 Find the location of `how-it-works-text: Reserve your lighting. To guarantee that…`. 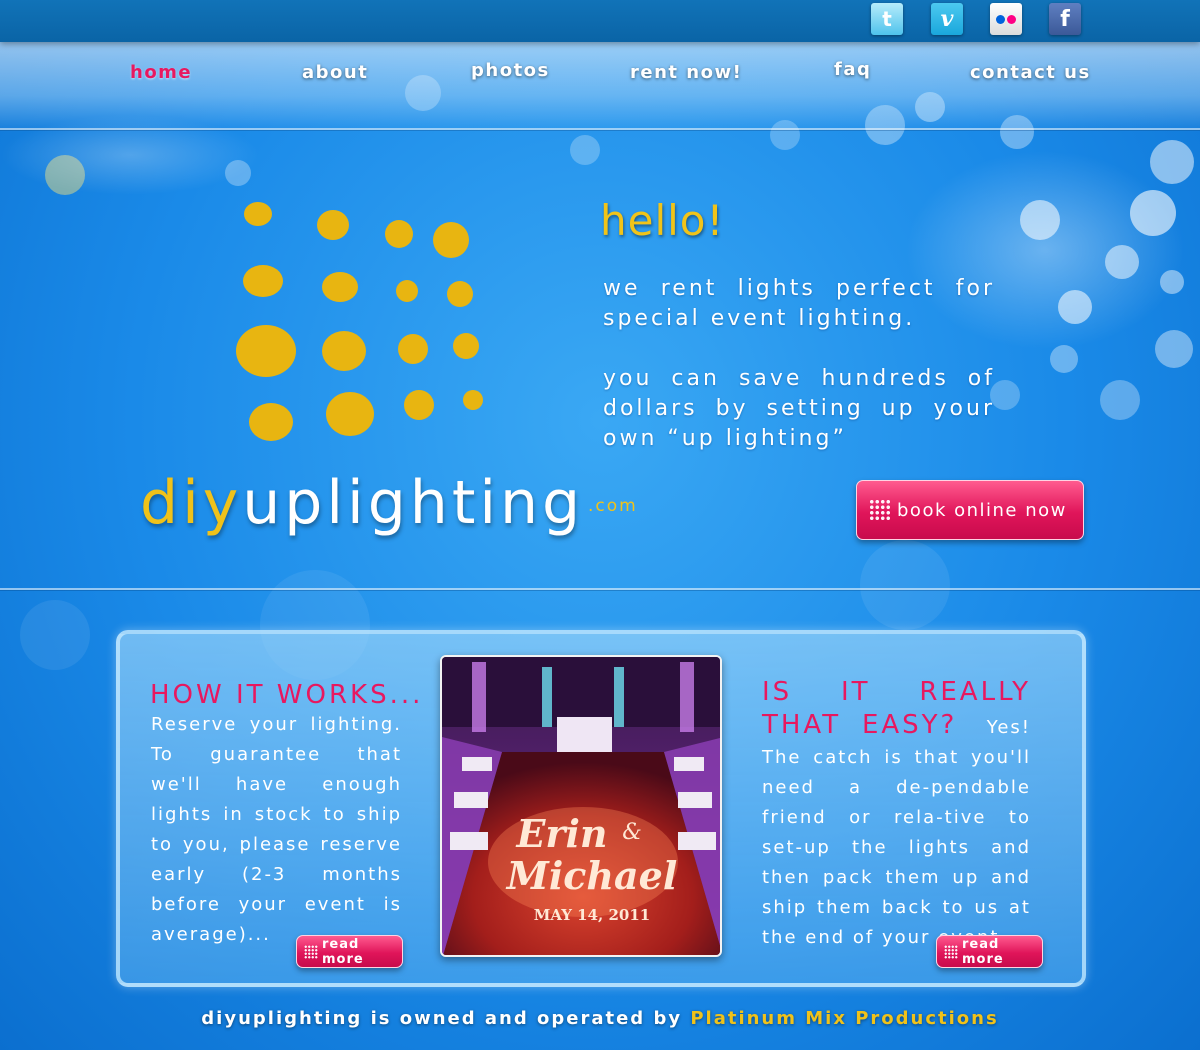

how-it-works-text: Reserve your lighting. To guarantee that… is located at coordinates (276, 829).